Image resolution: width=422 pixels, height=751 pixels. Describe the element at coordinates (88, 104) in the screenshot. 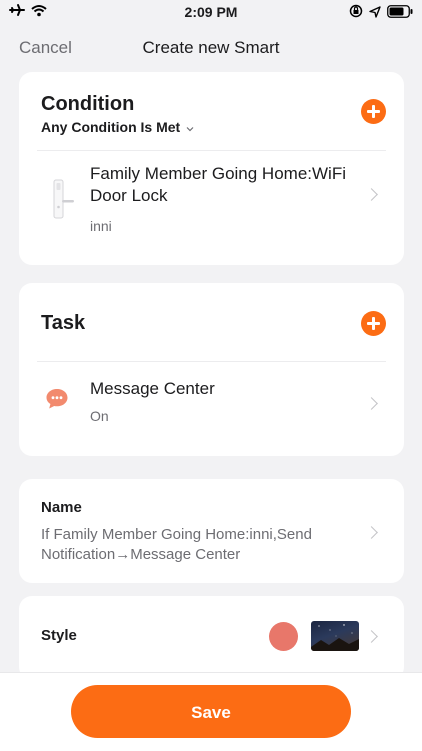

I see `condition-title: Condition` at that location.